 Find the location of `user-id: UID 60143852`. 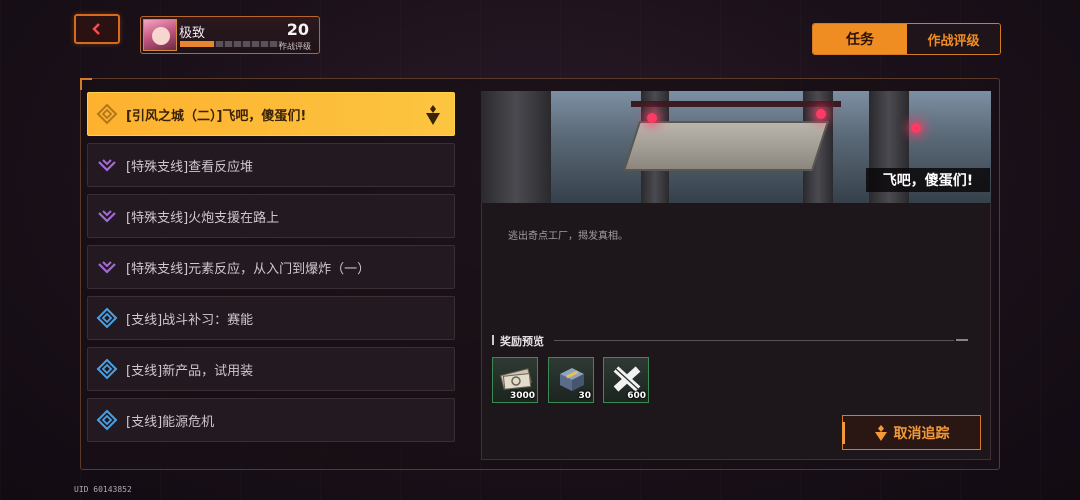

user-id: UID 60143852 is located at coordinates (103, 489).